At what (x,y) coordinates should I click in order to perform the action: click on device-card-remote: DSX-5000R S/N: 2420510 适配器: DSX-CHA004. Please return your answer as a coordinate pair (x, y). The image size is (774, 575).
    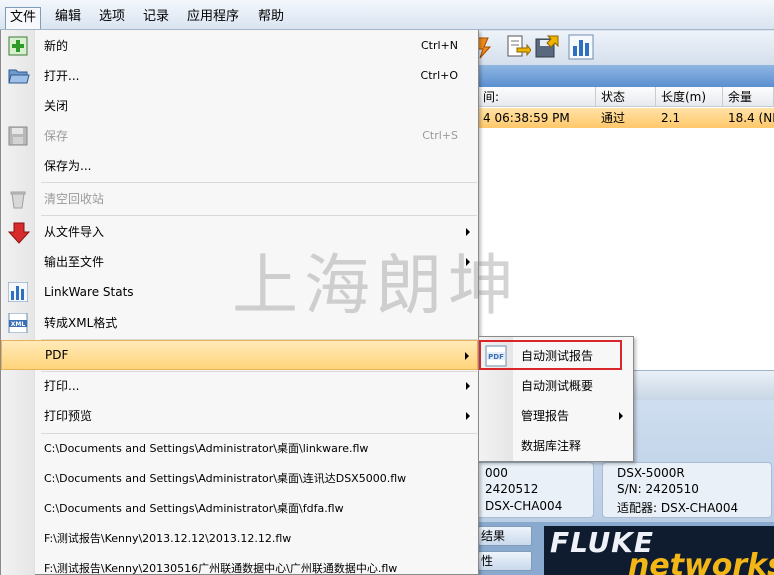
    Looking at the image, I should click on (687, 490).